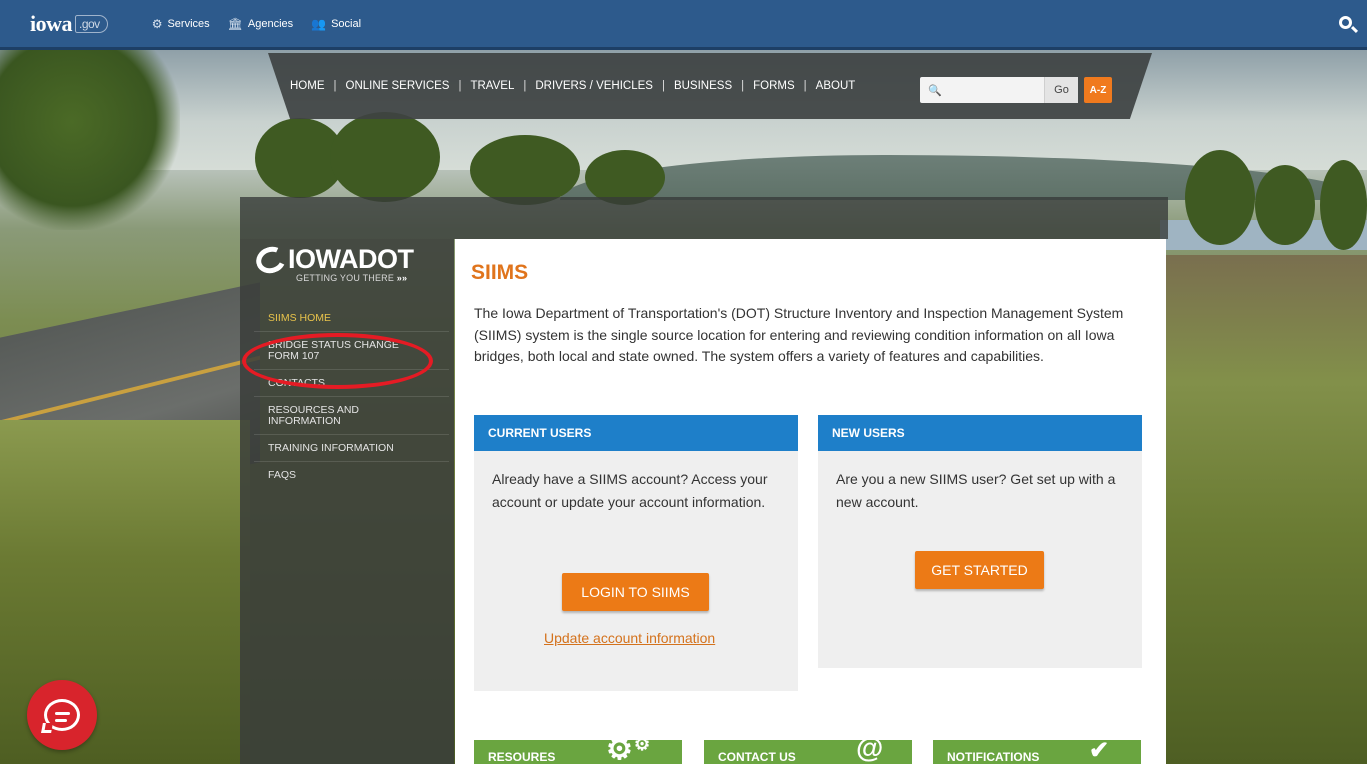 Image resolution: width=1367 pixels, height=764 pixels. Describe the element at coordinates (91, 23) in the screenshot. I see `logo-suffix-text: .gov` at that location.